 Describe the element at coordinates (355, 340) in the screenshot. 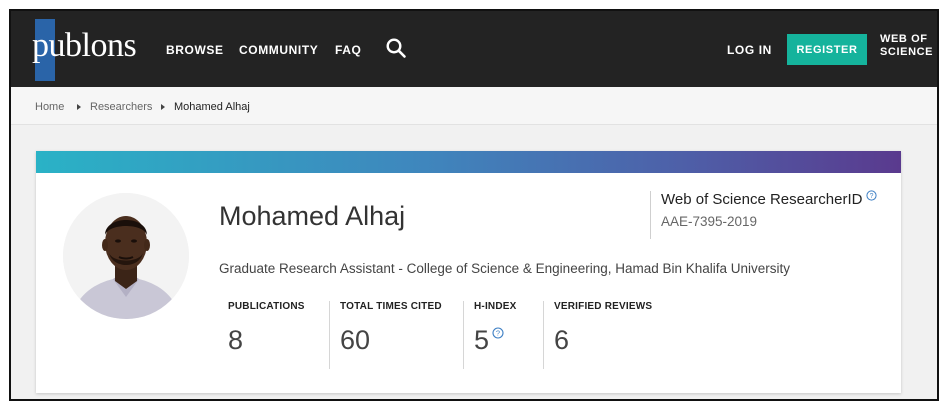

I see `metric-value: 60` at that location.